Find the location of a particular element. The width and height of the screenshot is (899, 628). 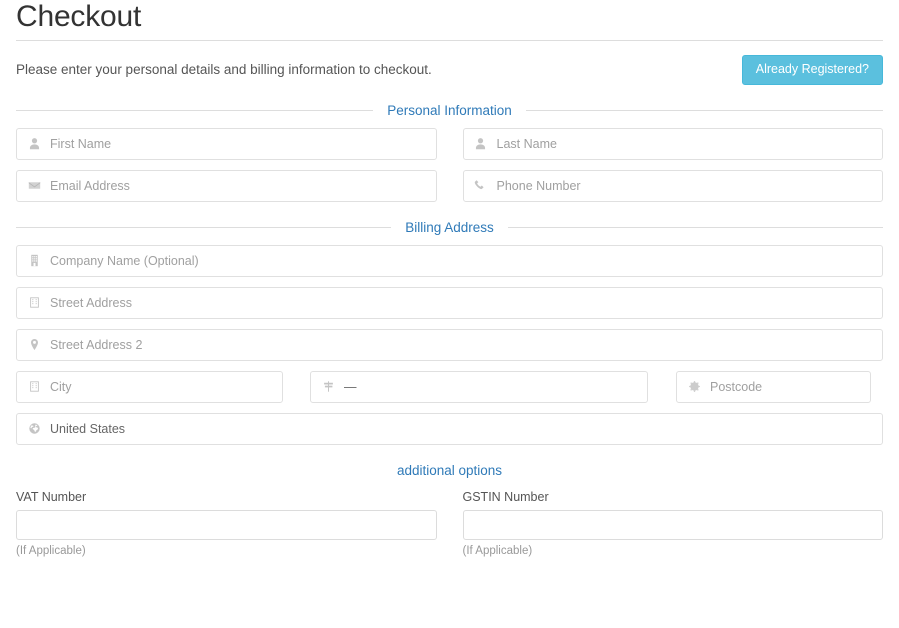

country-value: United States is located at coordinates (88, 428).